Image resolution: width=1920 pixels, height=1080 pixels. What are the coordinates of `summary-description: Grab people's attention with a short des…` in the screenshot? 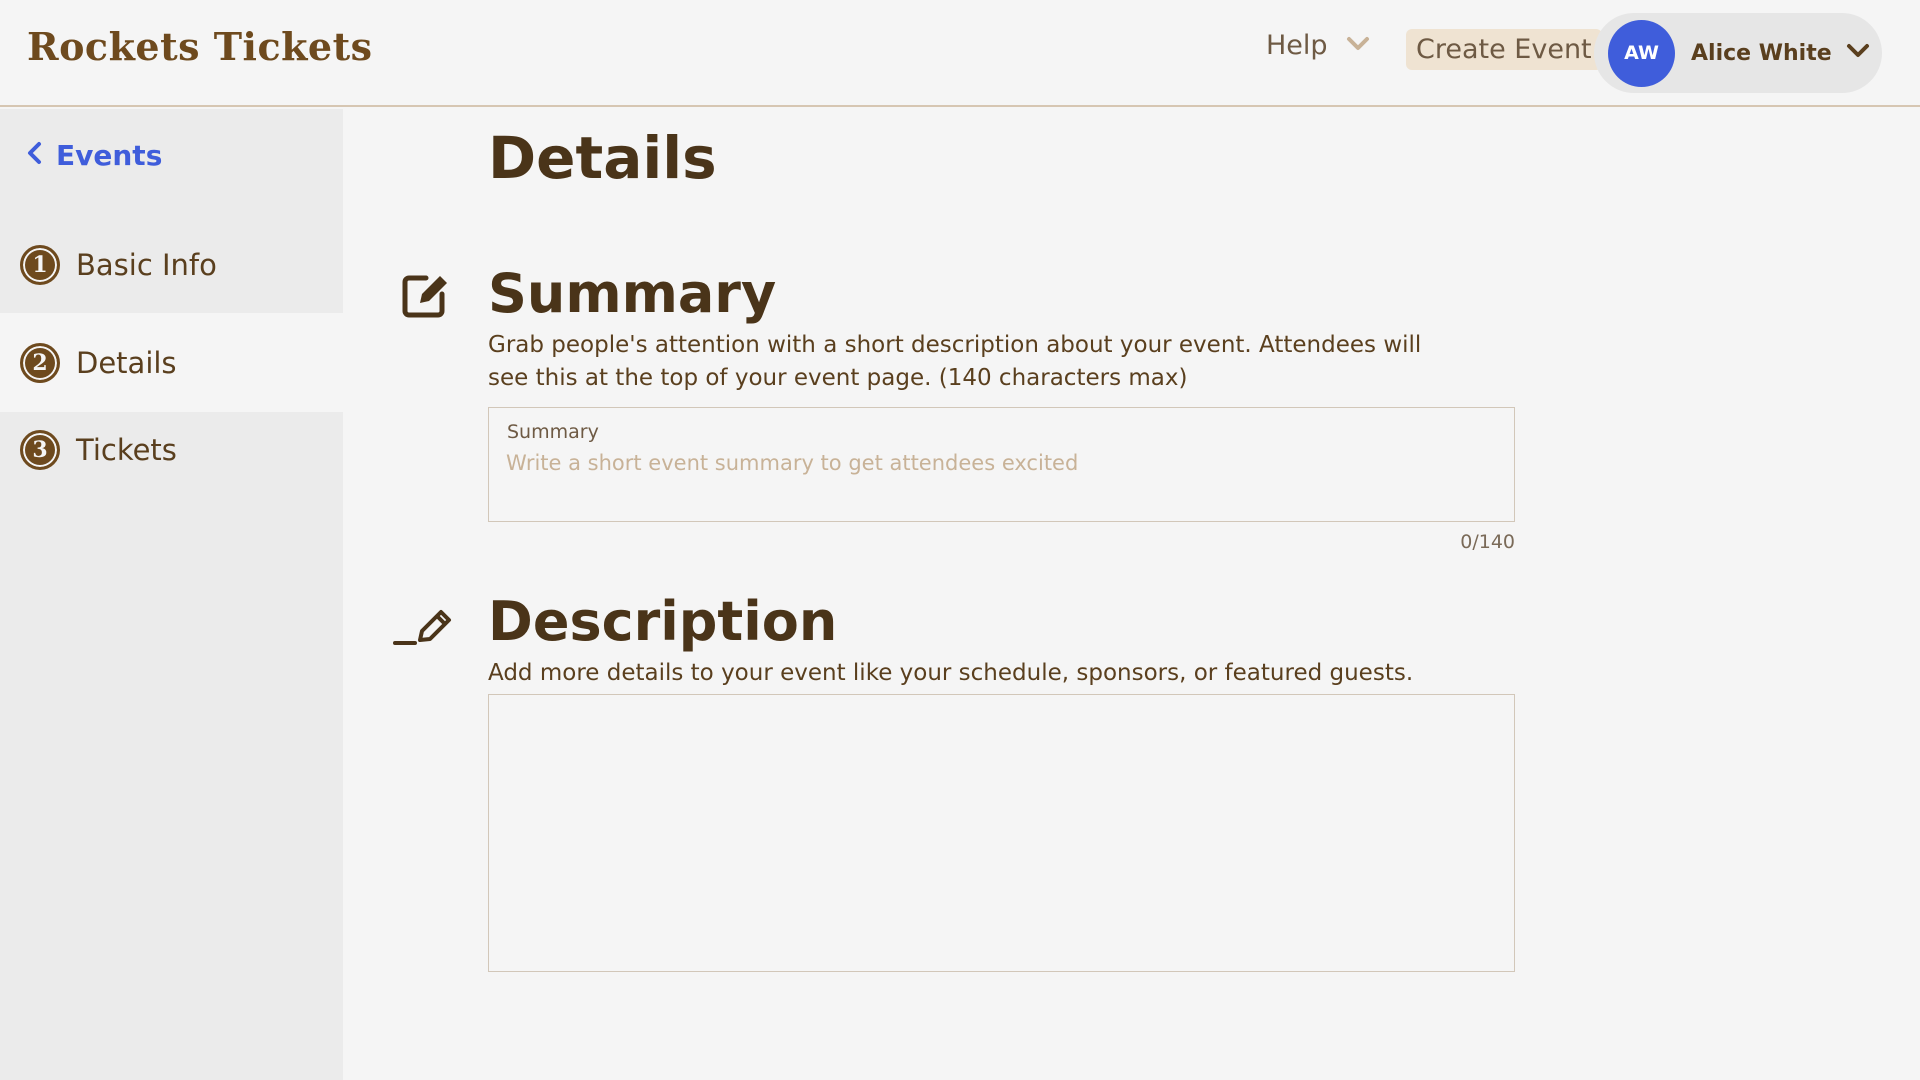 It's located at (955, 361).